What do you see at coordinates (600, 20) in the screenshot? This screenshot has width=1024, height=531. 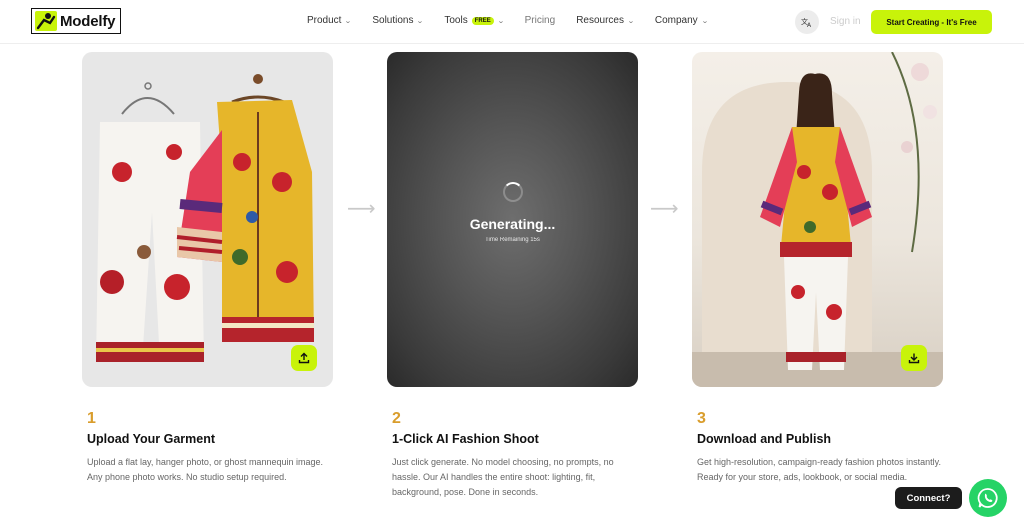 I see `nav-resources-label: Resources` at bounding box center [600, 20].